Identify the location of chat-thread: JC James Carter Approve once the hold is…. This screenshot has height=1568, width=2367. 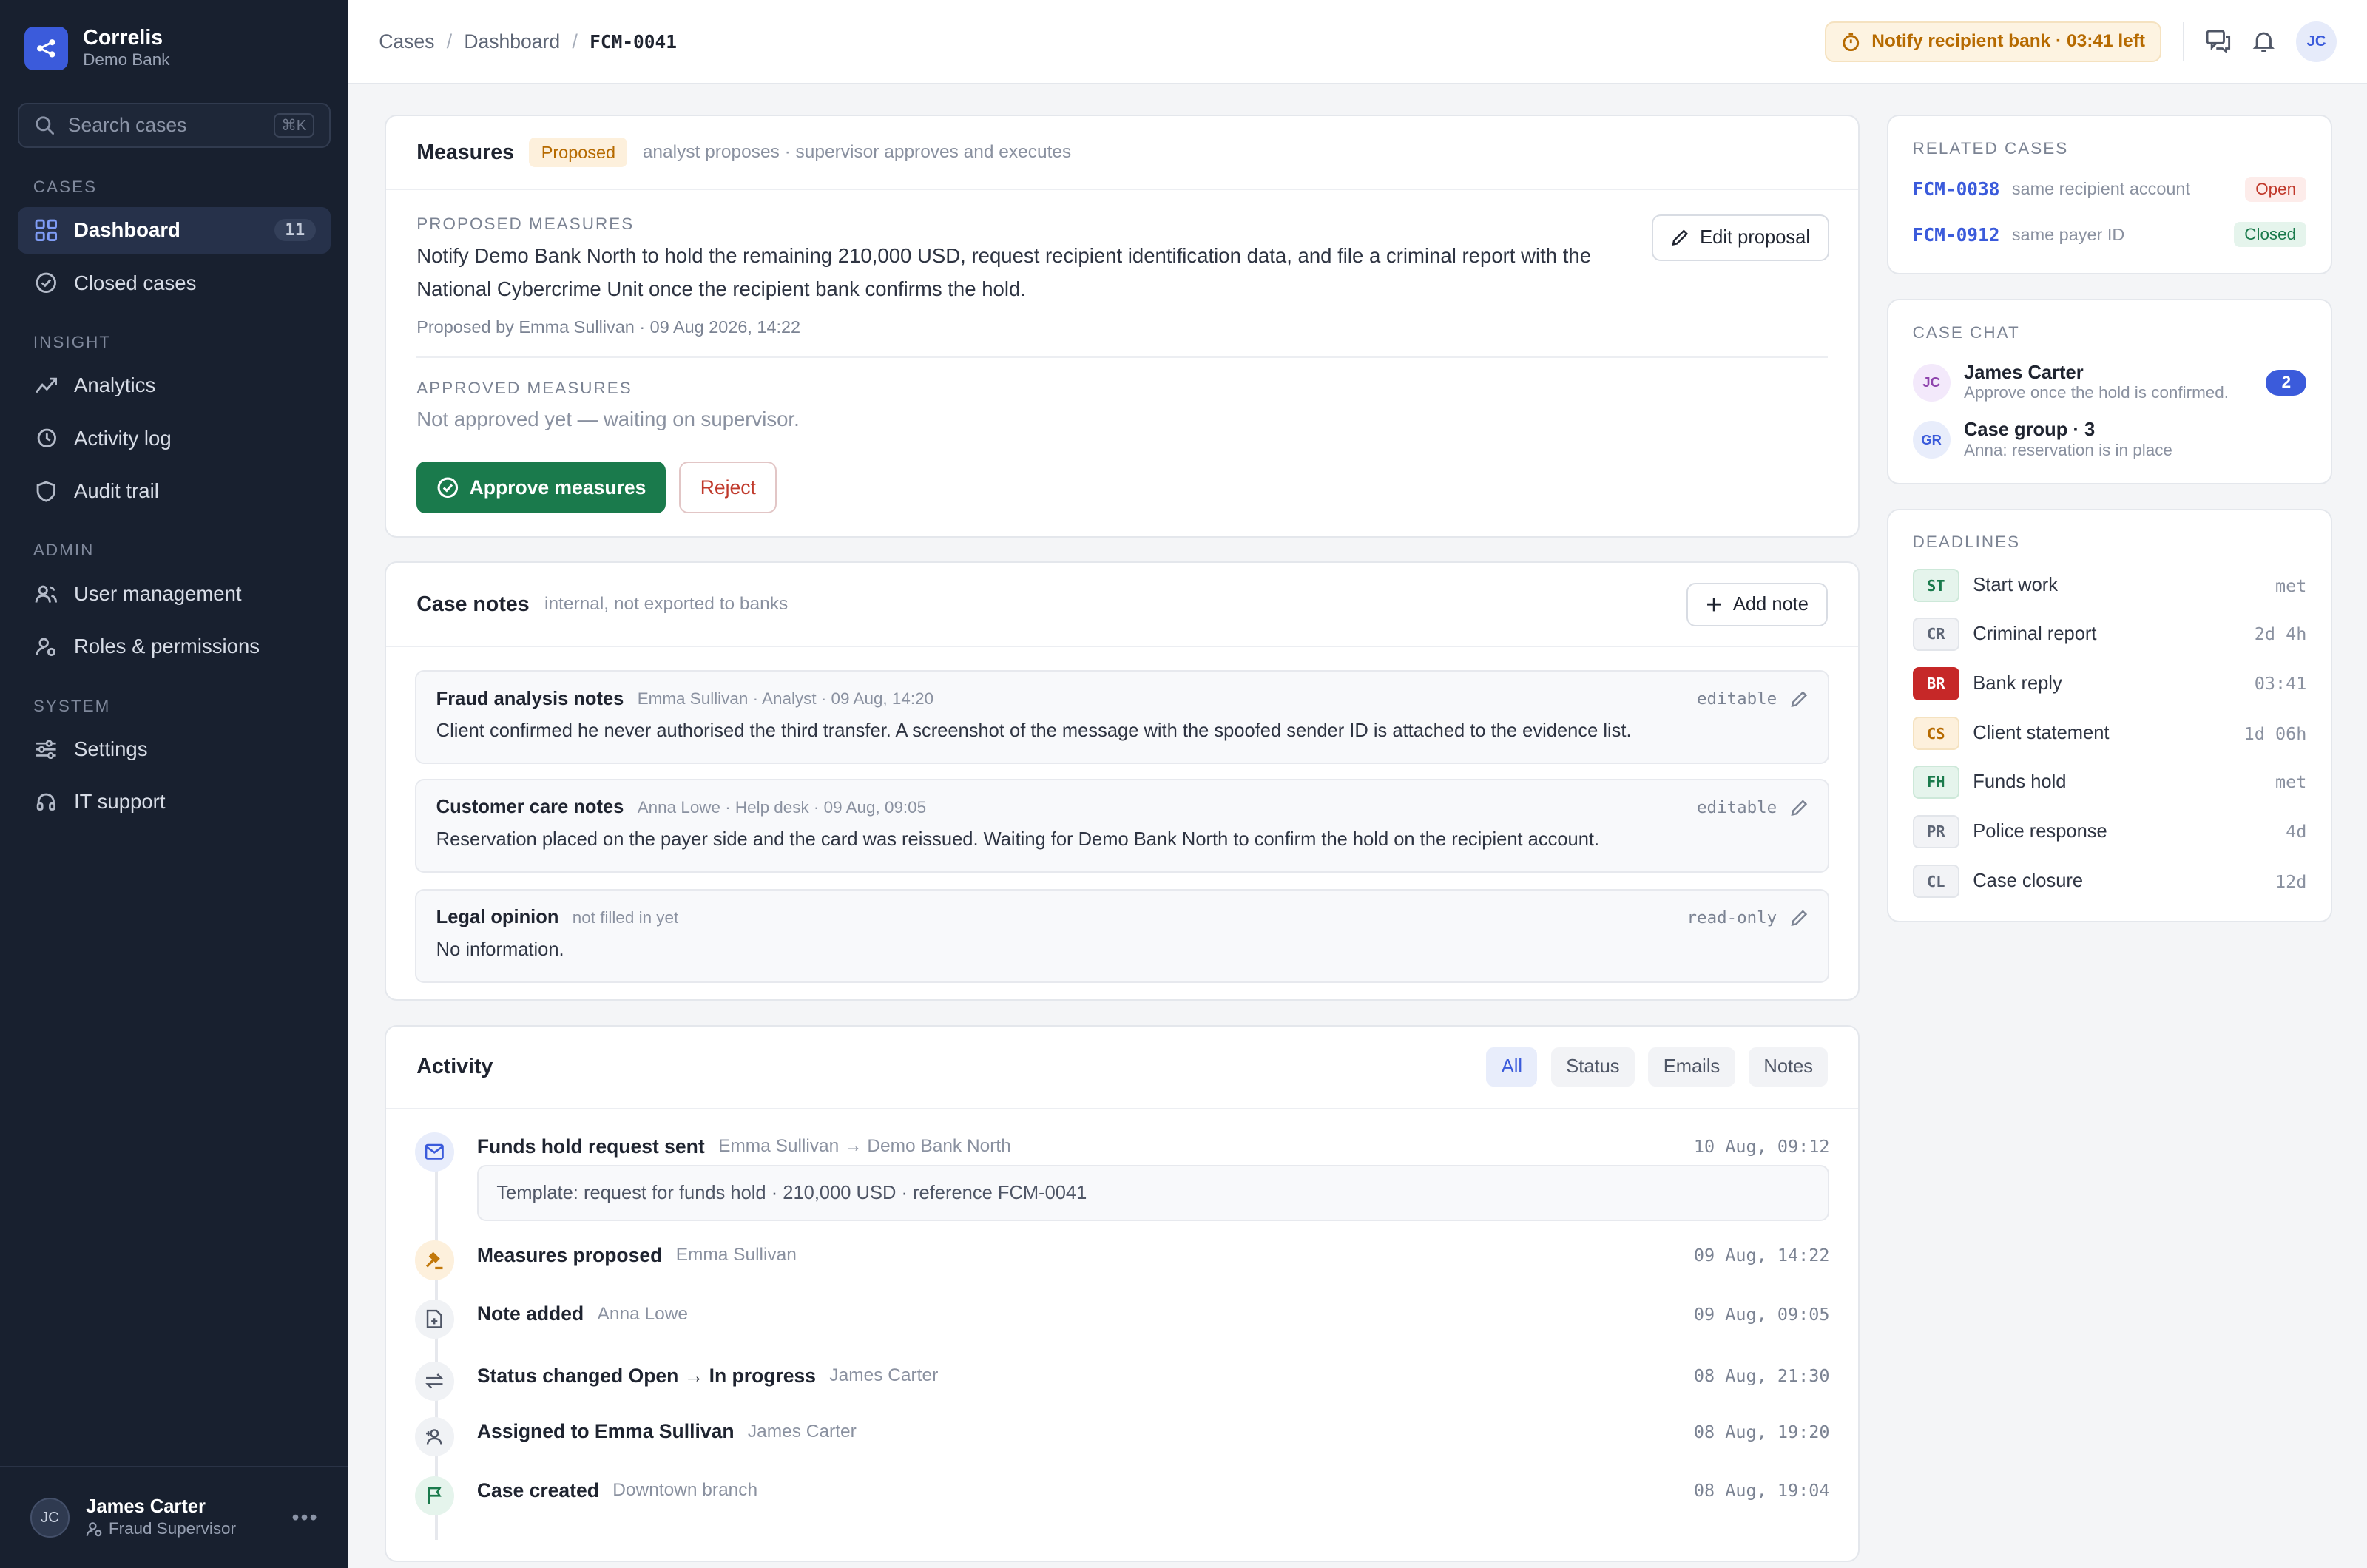
(2109, 382).